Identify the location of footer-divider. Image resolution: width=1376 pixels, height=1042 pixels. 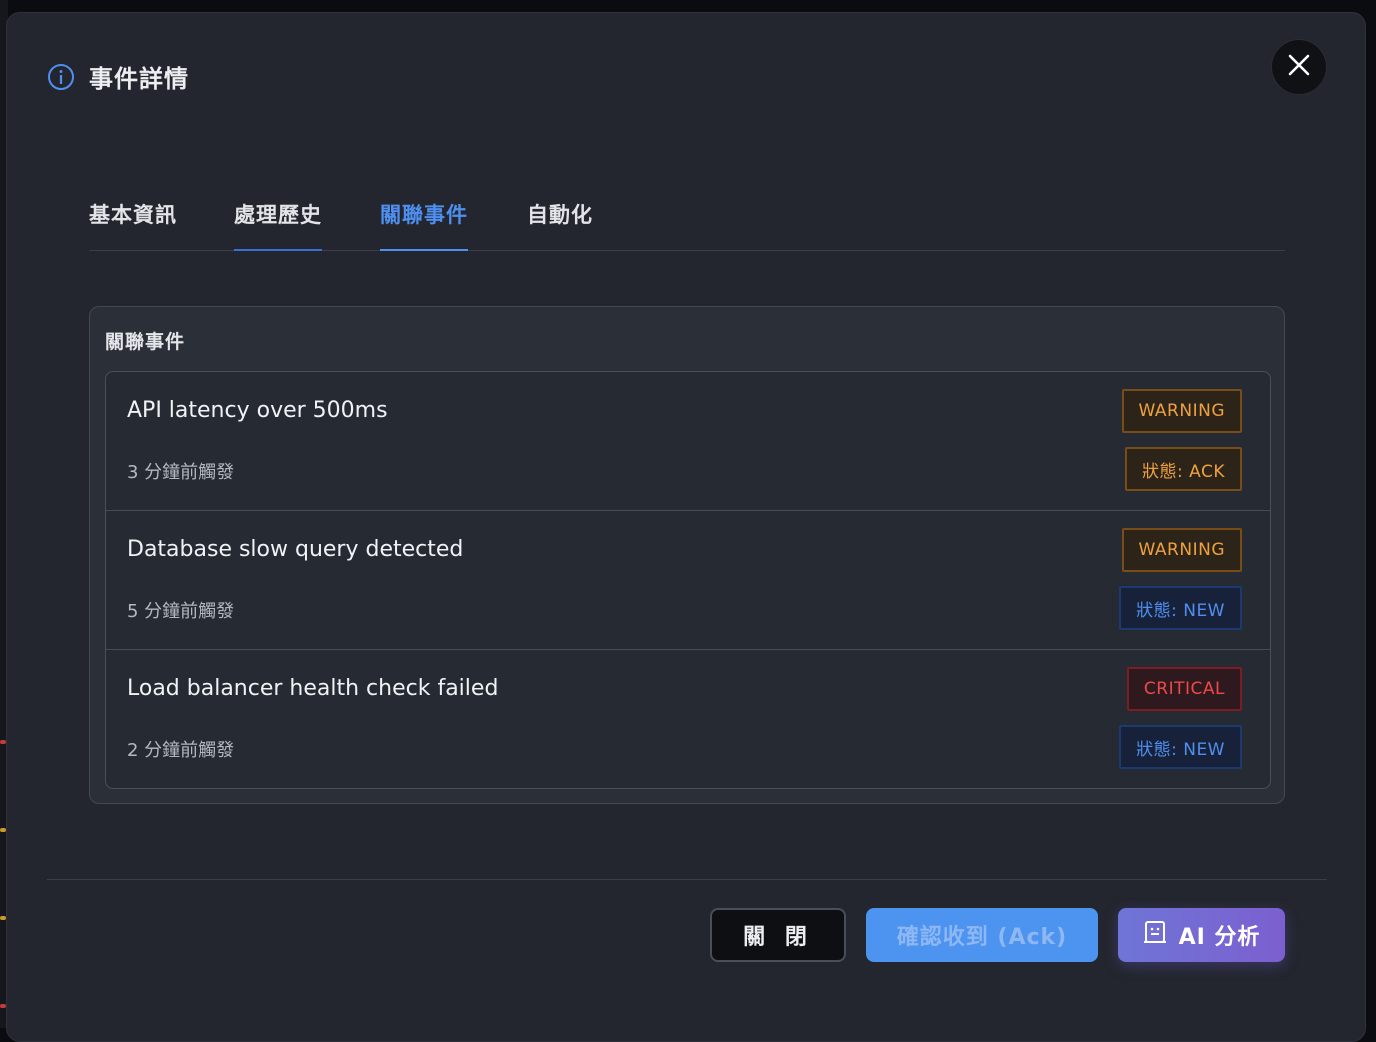
(687, 879).